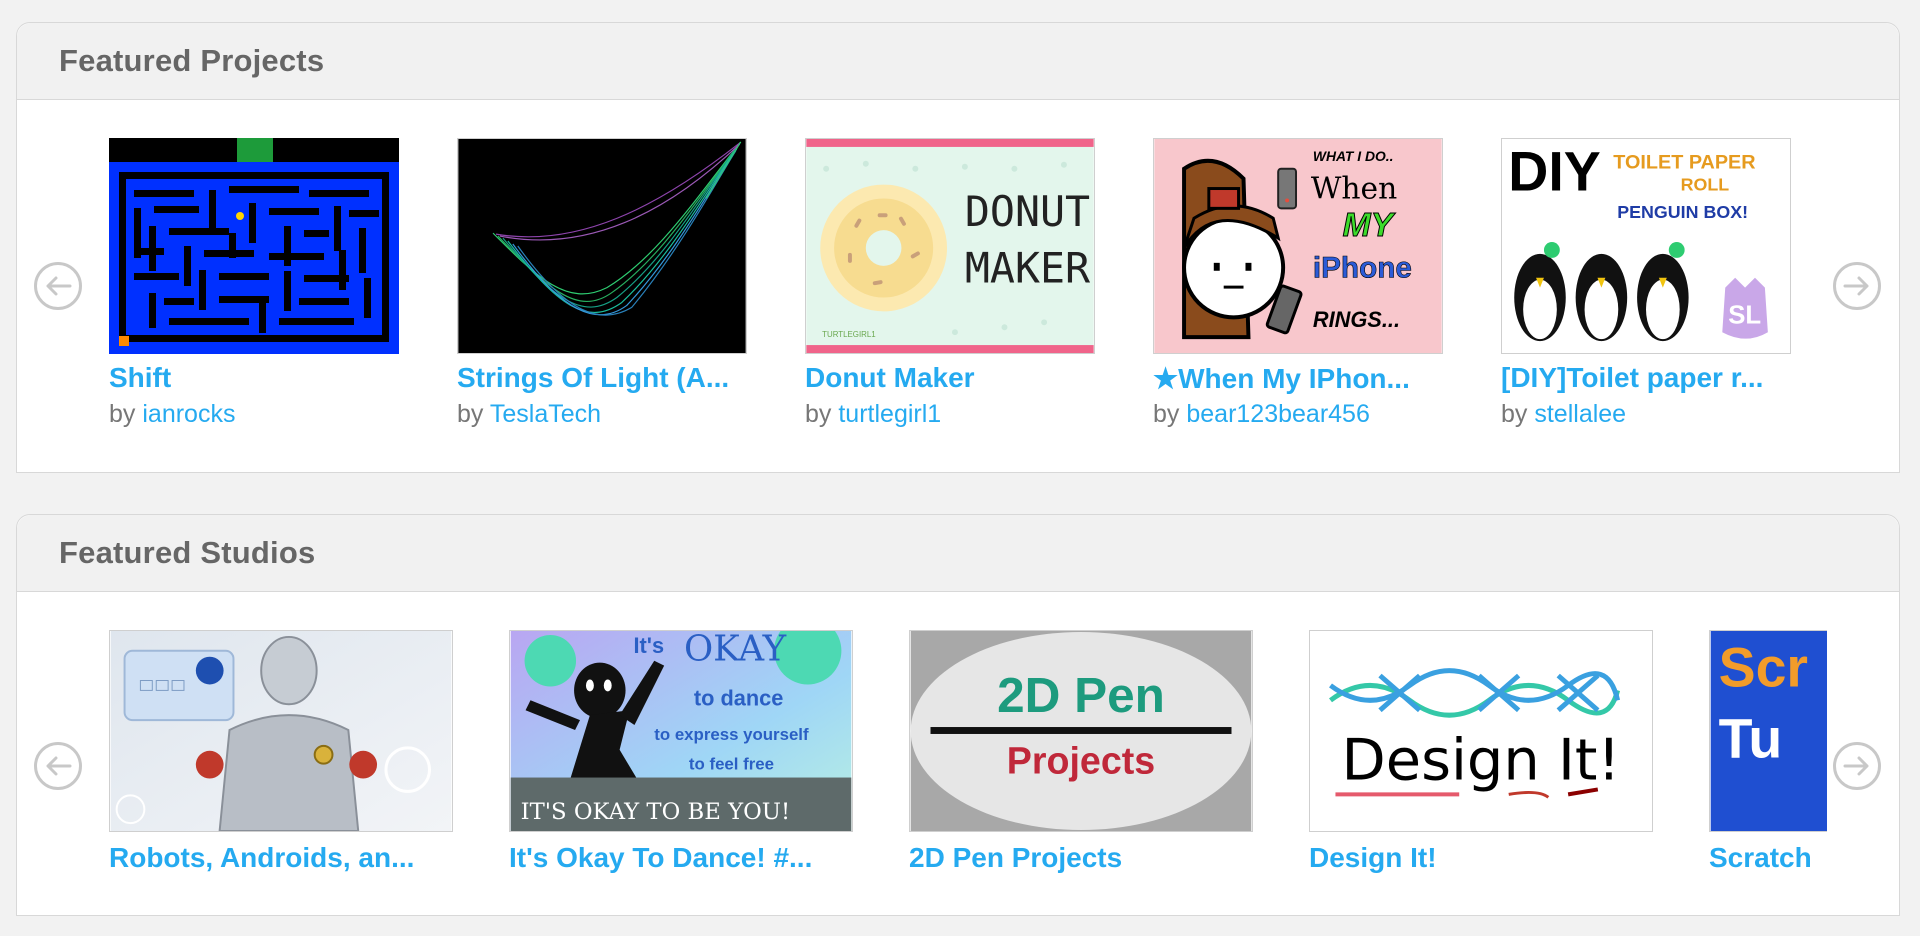 Image resolution: width=1920 pixels, height=936 pixels. Describe the element at coordinates (1580, 414) in the screenshot. I see `project-author-link: stellalee` at that location.